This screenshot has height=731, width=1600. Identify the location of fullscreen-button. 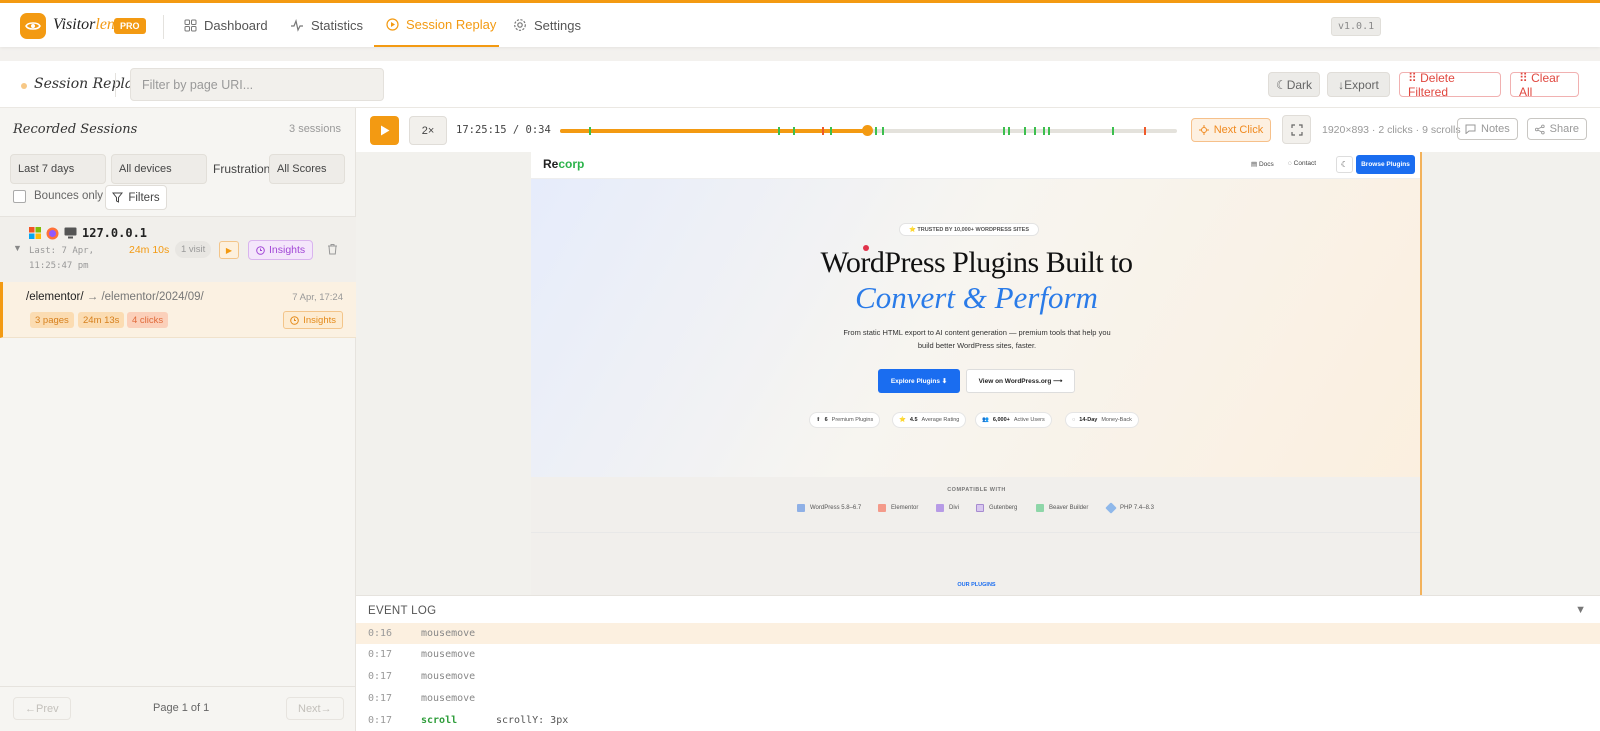
(1296, 129).